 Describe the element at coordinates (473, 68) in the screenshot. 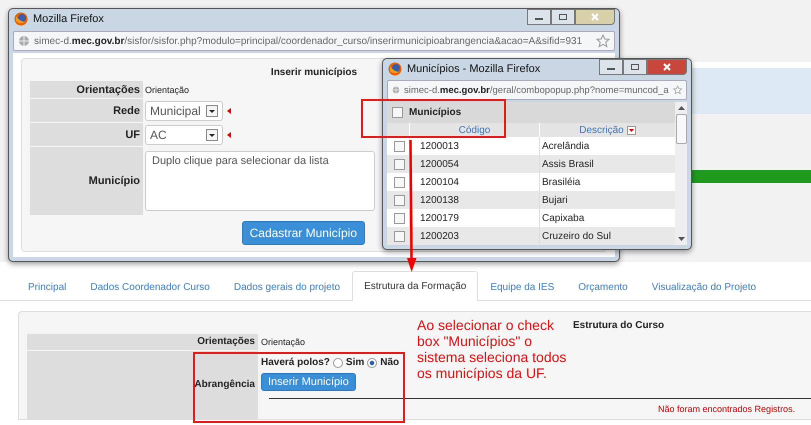

I see `window-title: Municípios - Mozilla Firefox` at that location.